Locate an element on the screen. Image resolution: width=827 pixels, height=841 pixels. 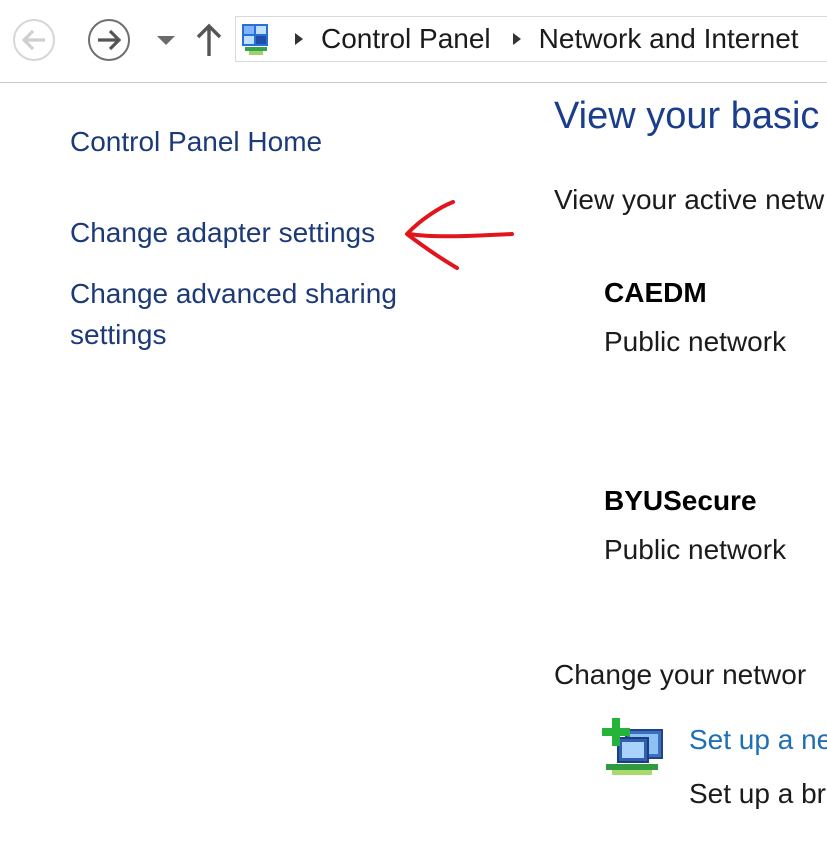
network-setup-icon is located at coordinates (632, 746).